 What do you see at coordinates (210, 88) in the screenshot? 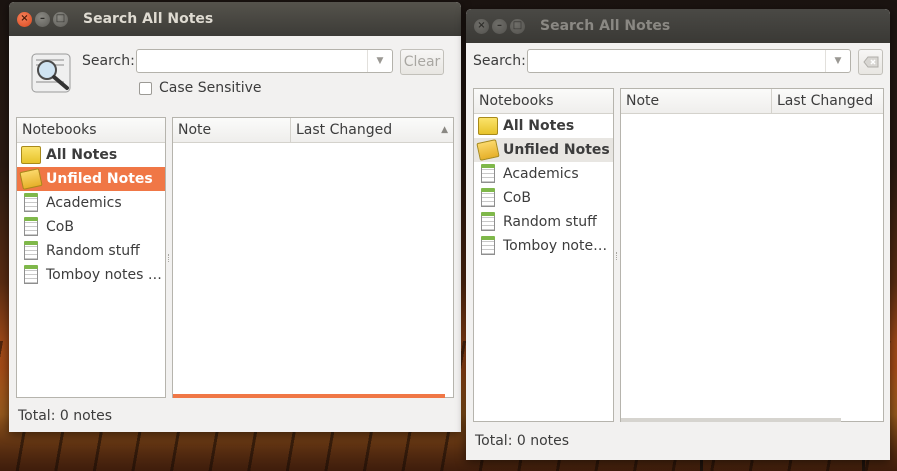
I see `case-sensitive-label: Case Sensitive` at bounding box center [210, 88].